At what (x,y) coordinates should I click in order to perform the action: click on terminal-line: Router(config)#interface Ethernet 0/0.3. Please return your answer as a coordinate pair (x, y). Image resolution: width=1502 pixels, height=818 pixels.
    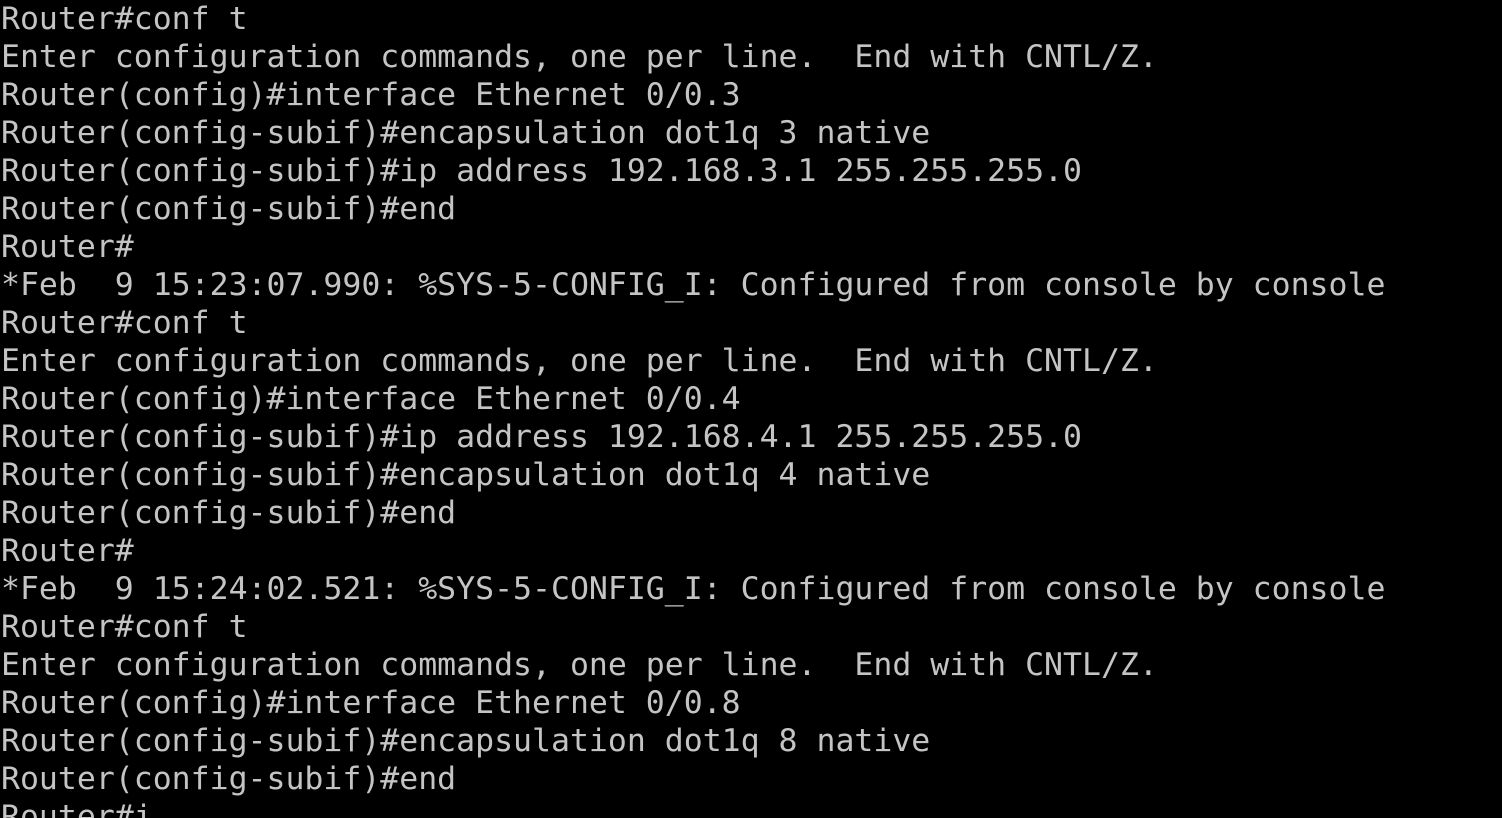
    Looking at the image, I should click on (371, 95).